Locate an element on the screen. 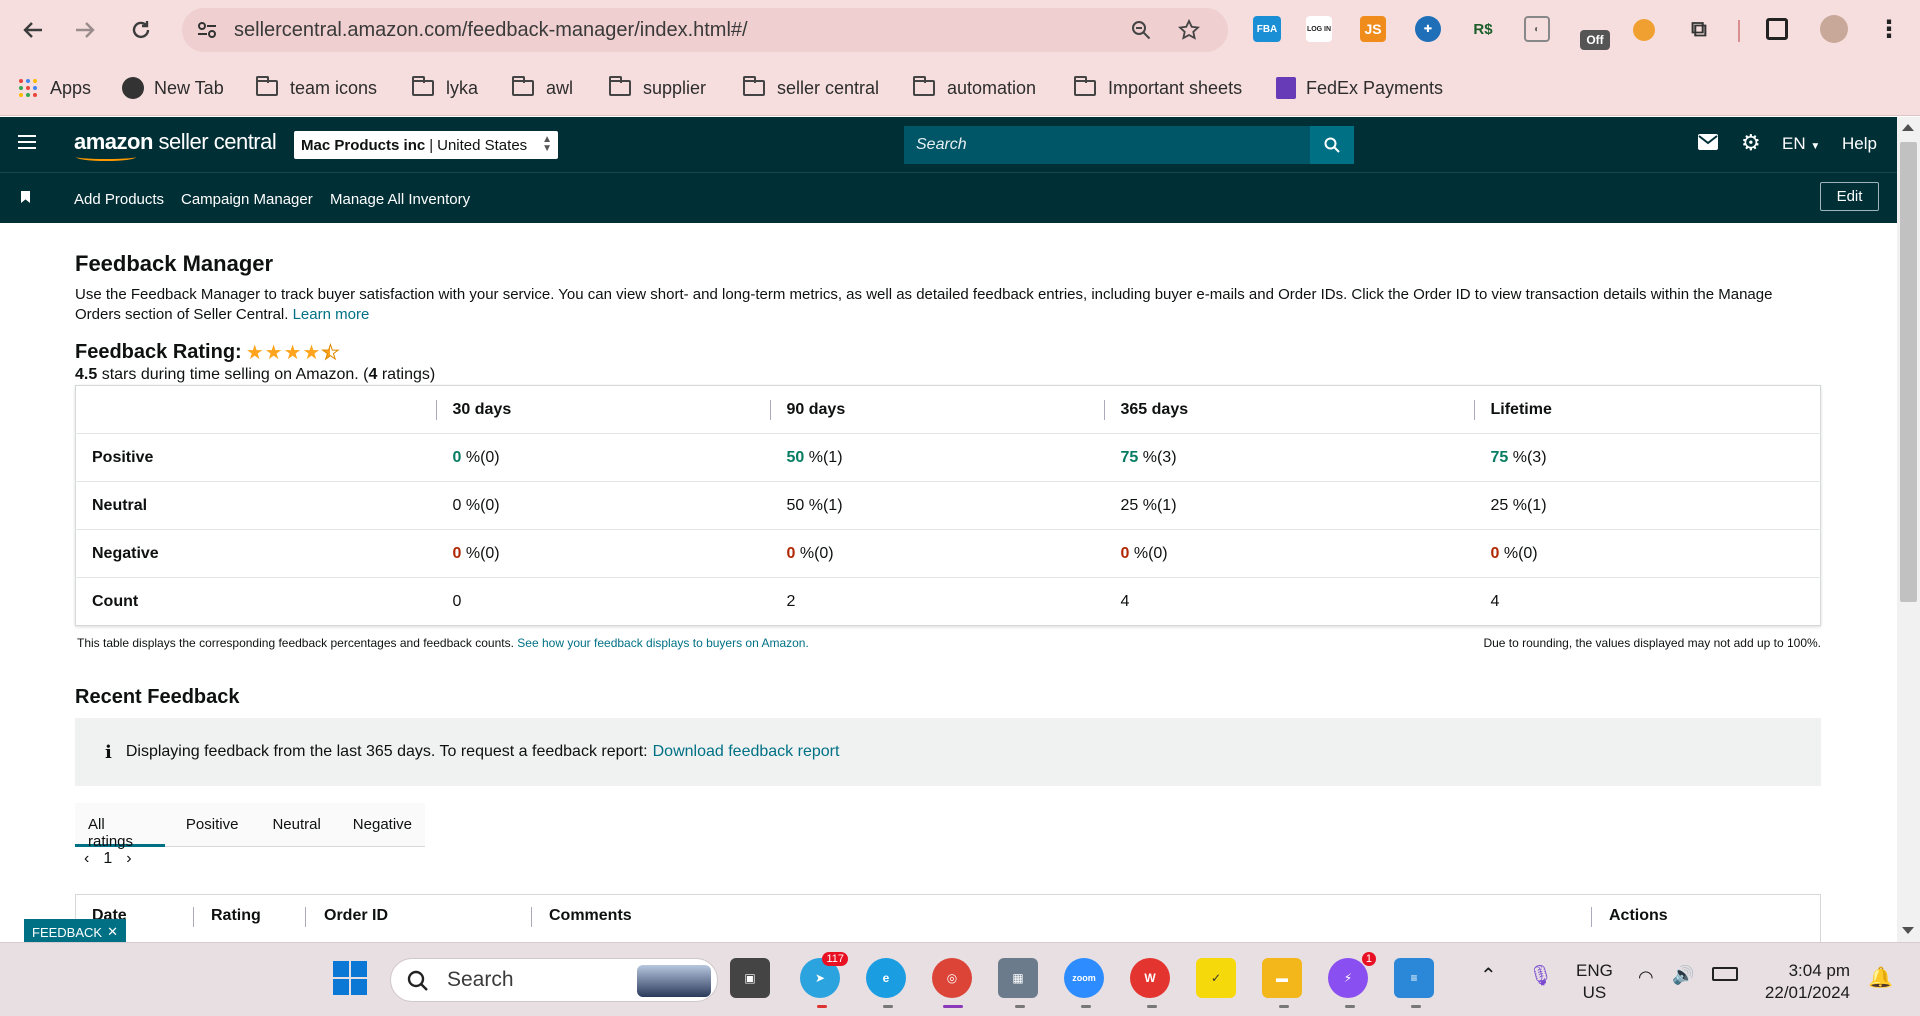 This screenshot has width=1920, height=1016. wps-office-icon: W is located at coordinates (1150, 978).